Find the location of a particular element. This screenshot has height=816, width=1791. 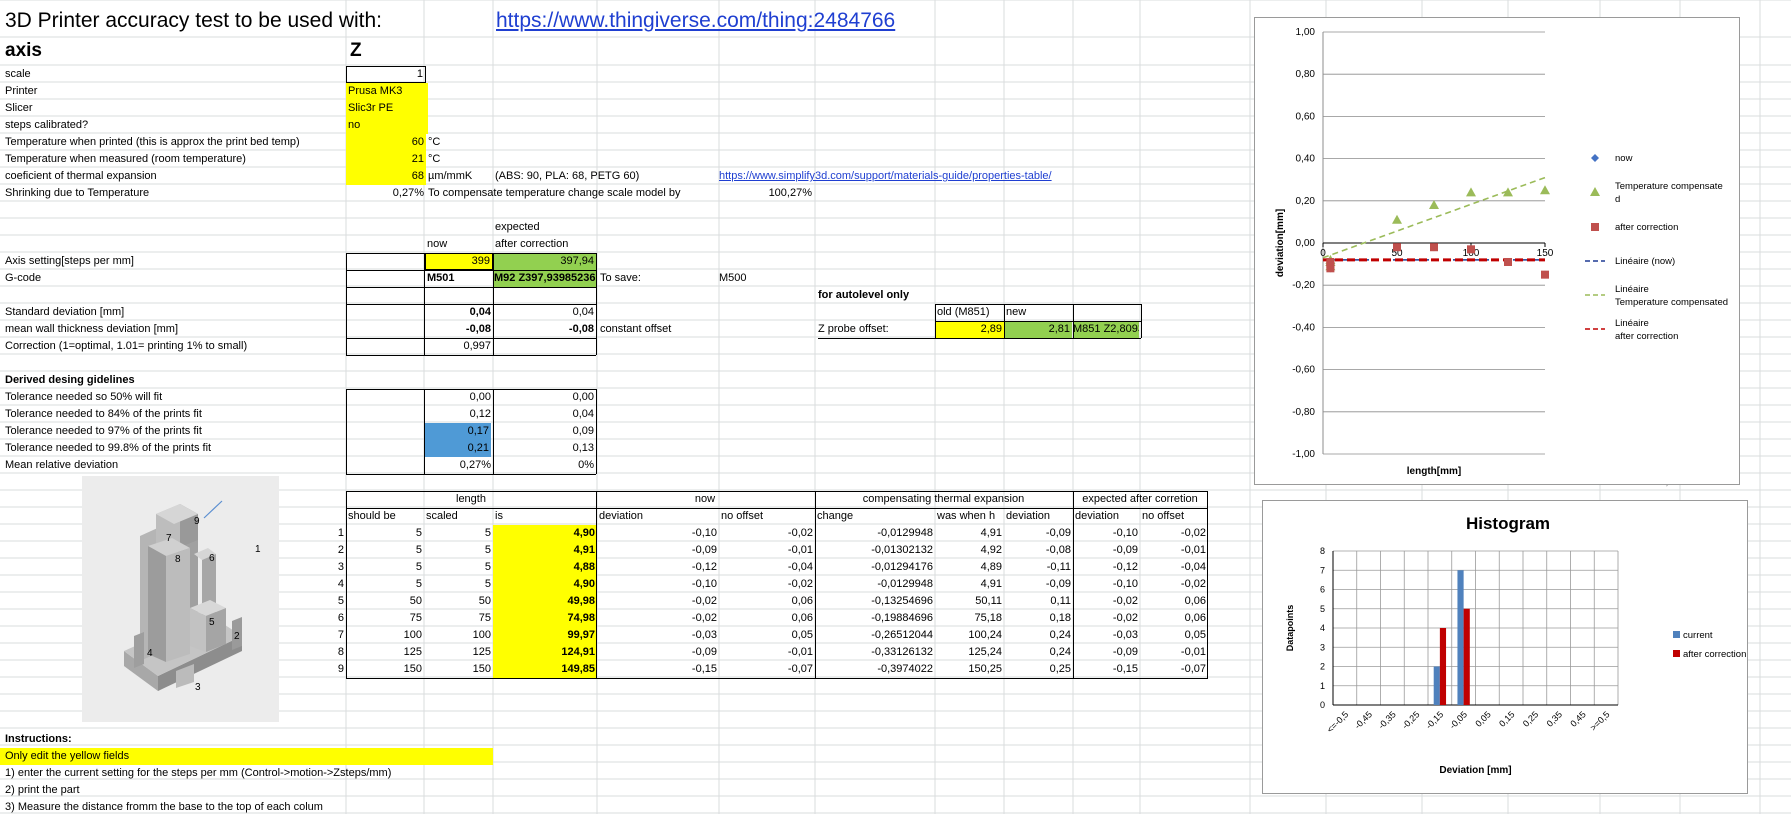

steps-calibrated-input: no is located at coordinates (387, 125).